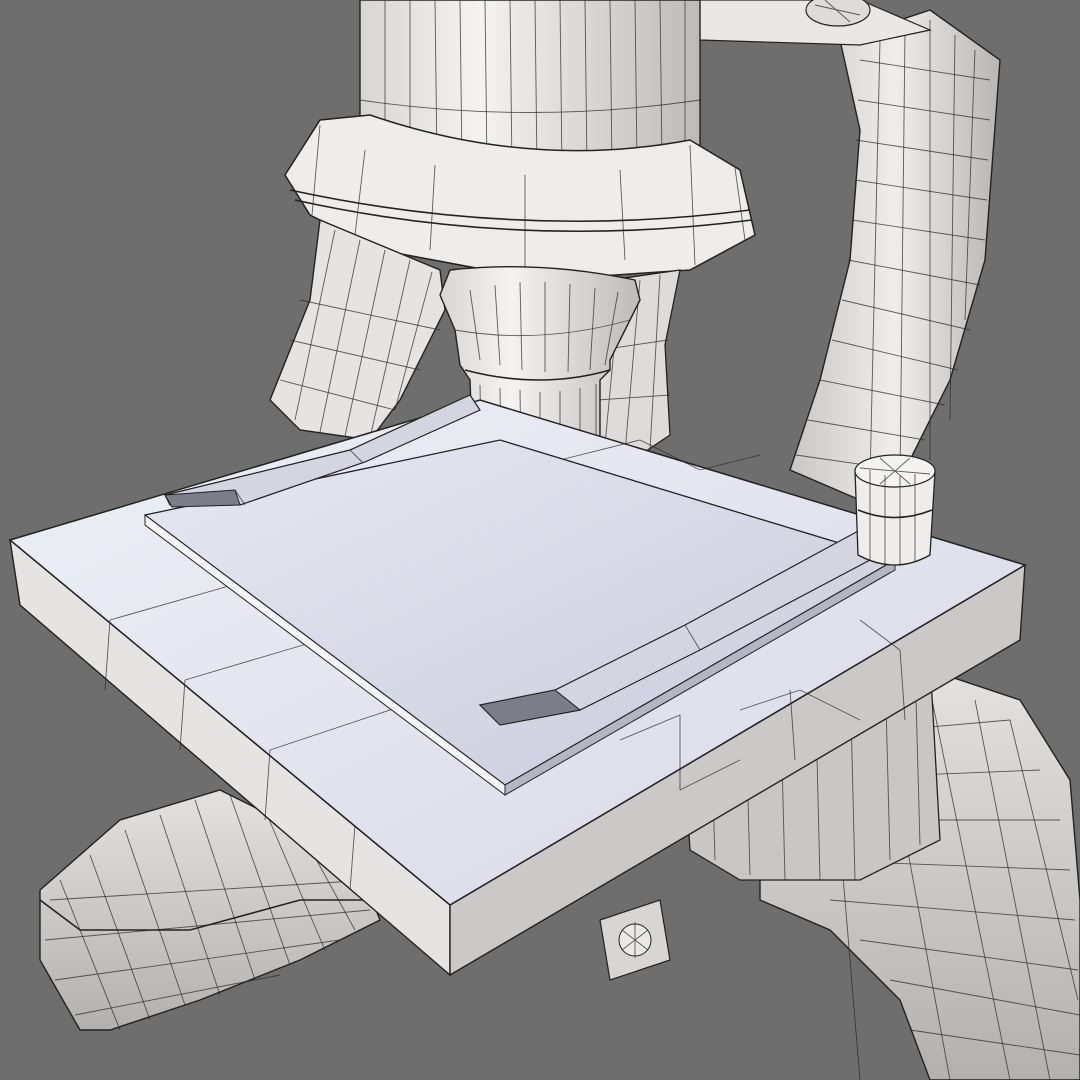 The height and width of the screenshot is (1080, 1080). Describe the element at coordinates (895, 510) in the screenshot. I see `clip-post` at that location.